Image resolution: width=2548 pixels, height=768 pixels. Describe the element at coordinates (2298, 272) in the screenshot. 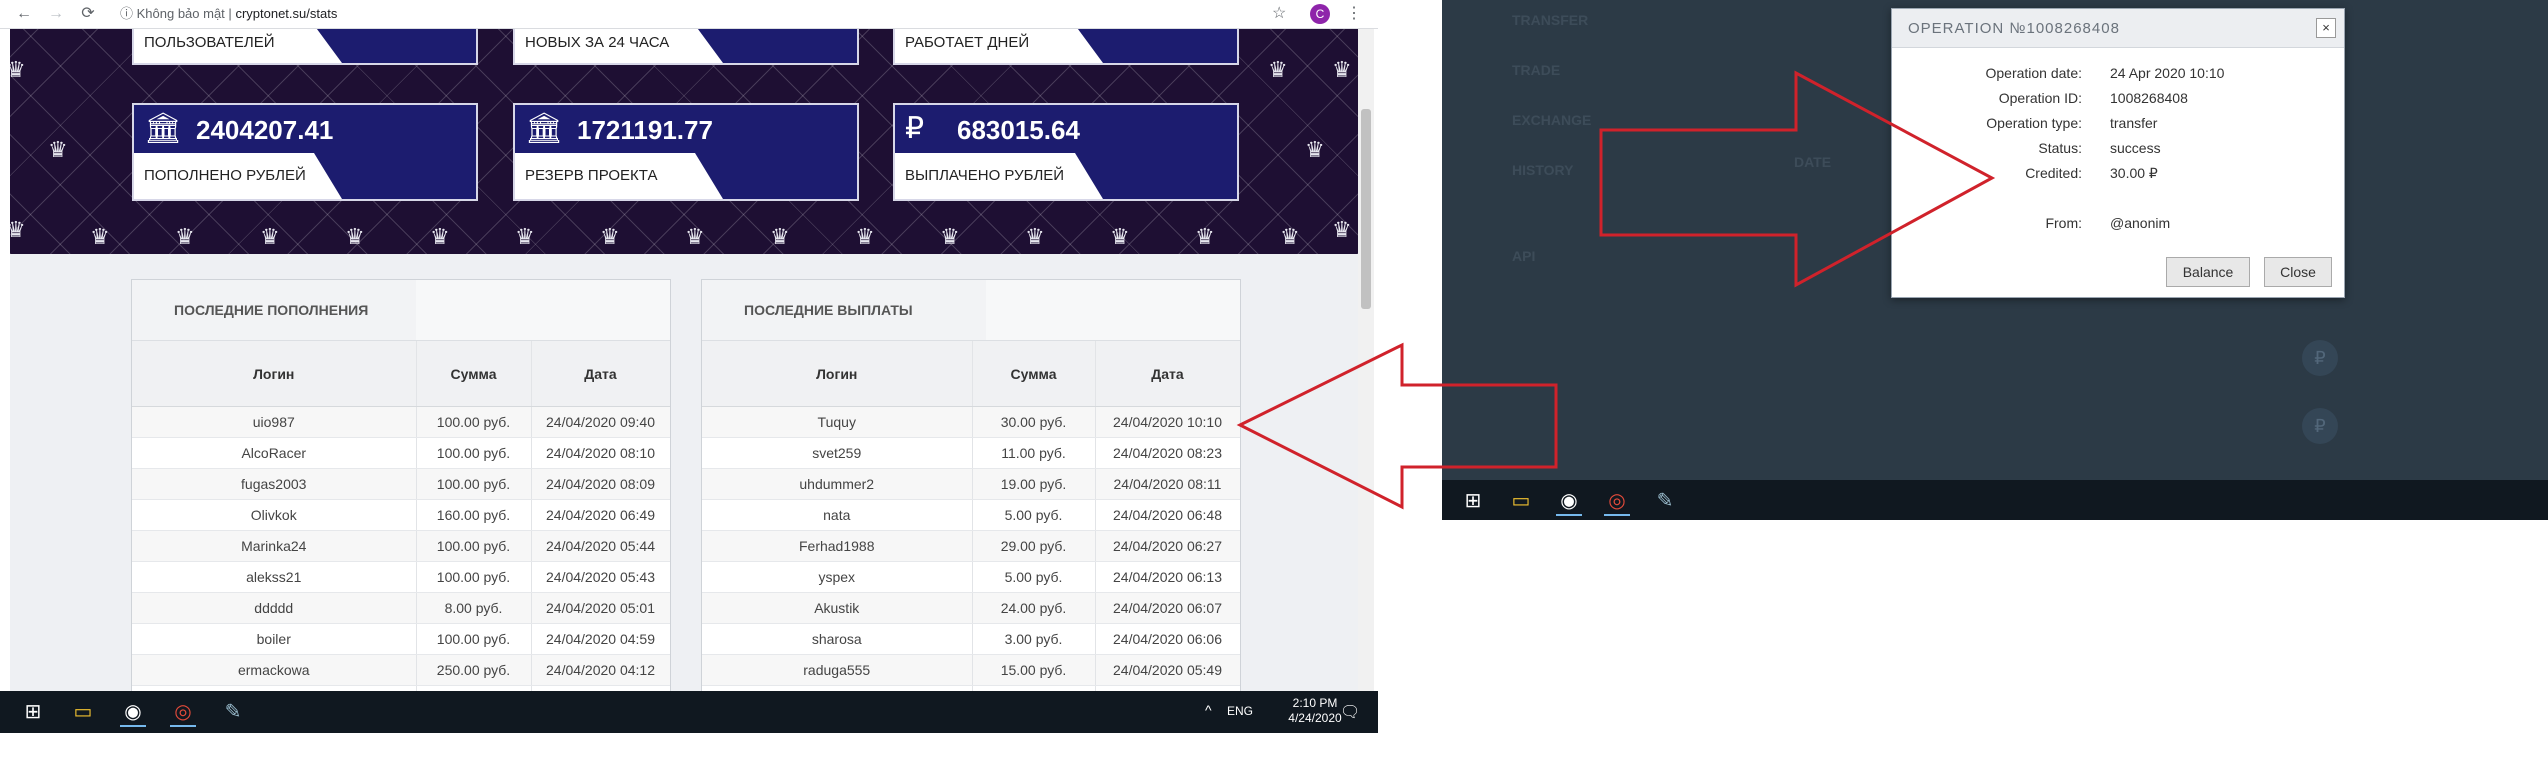

I see `close-button: Close` at that location.